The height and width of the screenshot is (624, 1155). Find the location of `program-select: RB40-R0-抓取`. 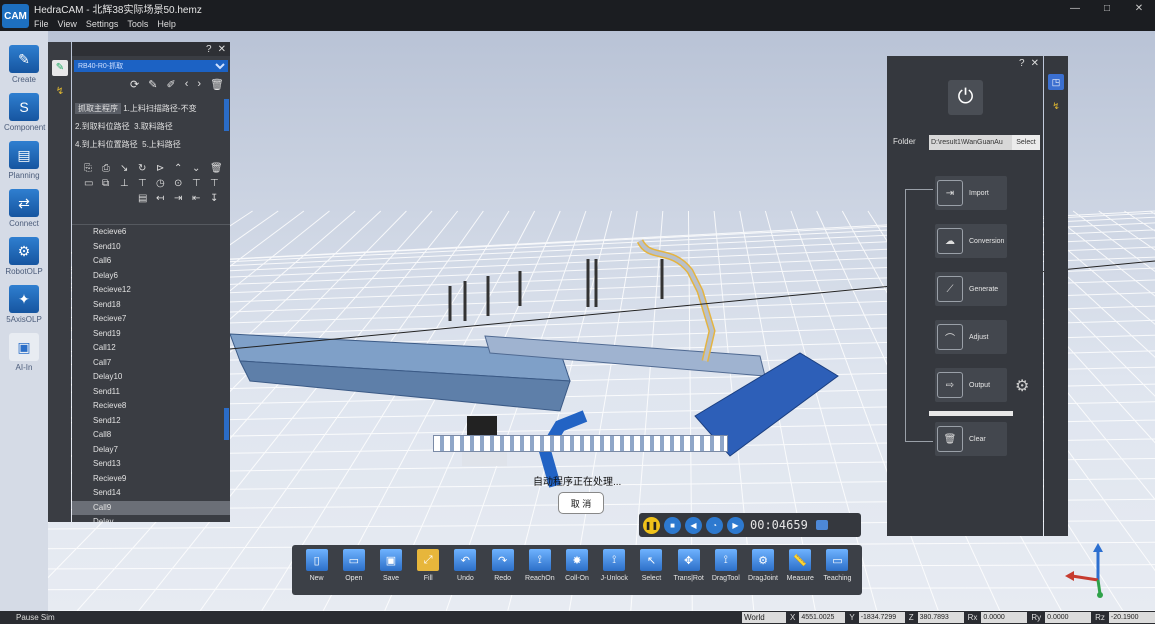

program-select: RB40-R0-抓取 is located at coordinates (151, 66).